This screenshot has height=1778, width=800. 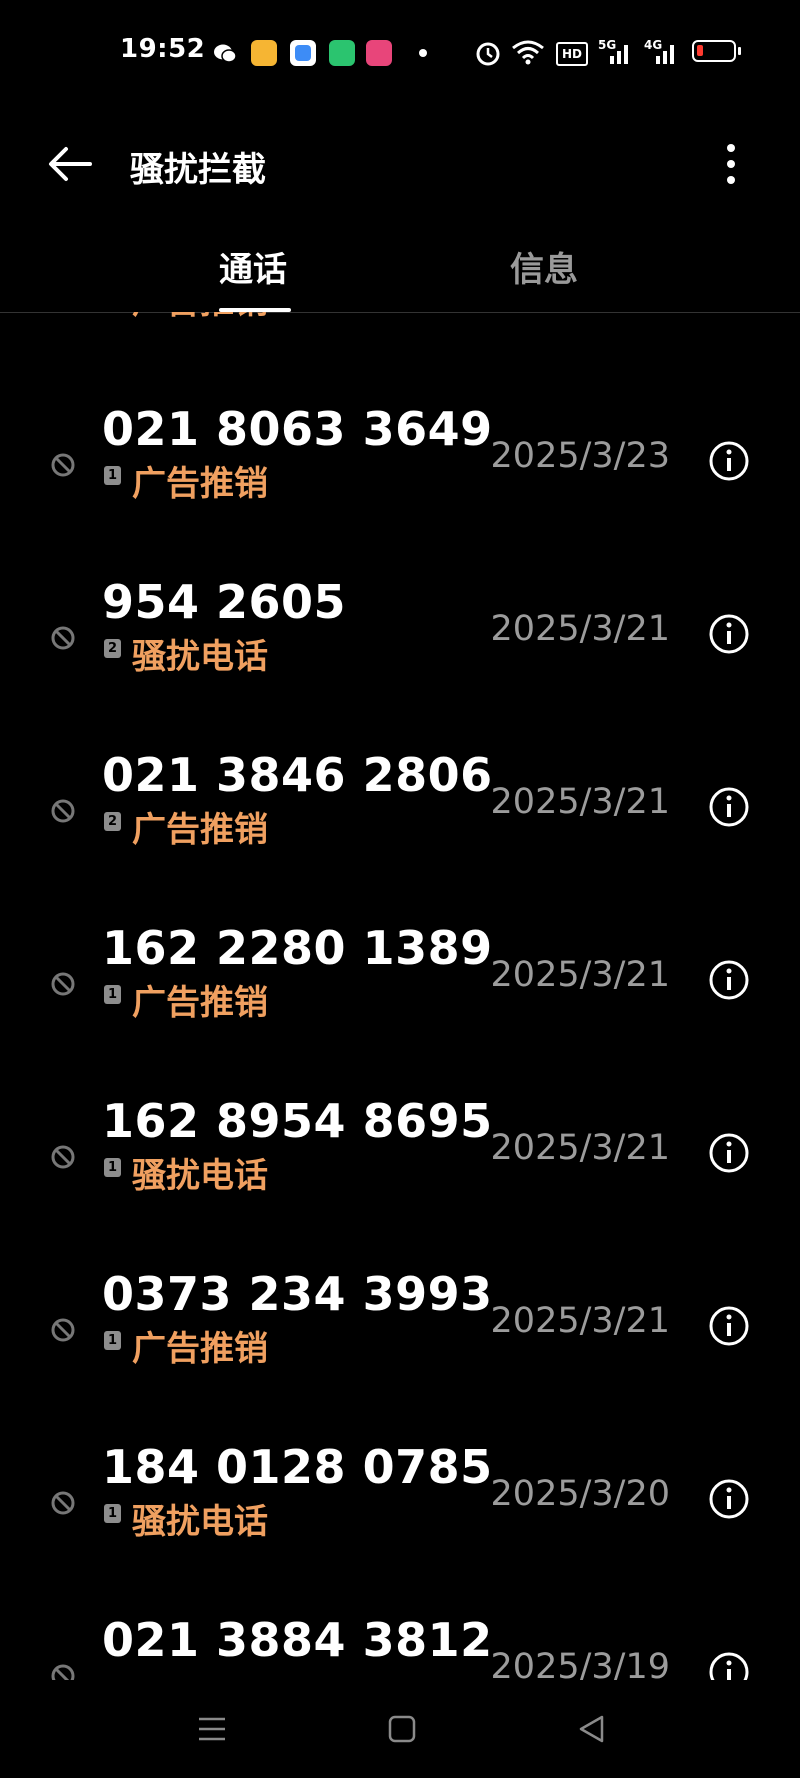 I want to click on signal-4g-icon: 4G, so click(x=662, y=52).